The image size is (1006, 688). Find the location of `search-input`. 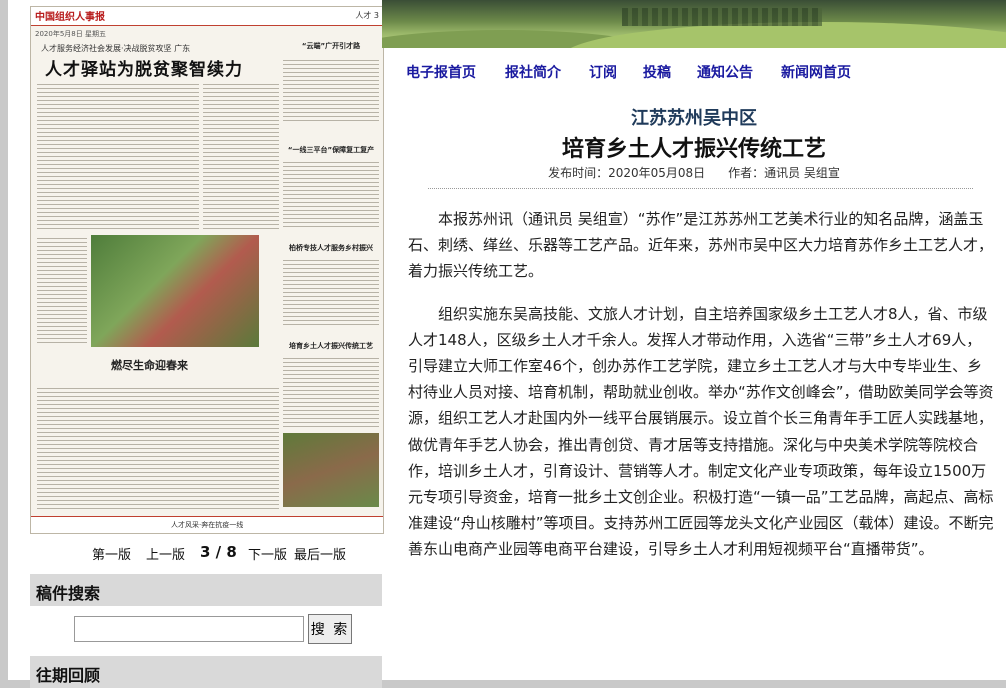

search-input is located at coordinates (189, 629).